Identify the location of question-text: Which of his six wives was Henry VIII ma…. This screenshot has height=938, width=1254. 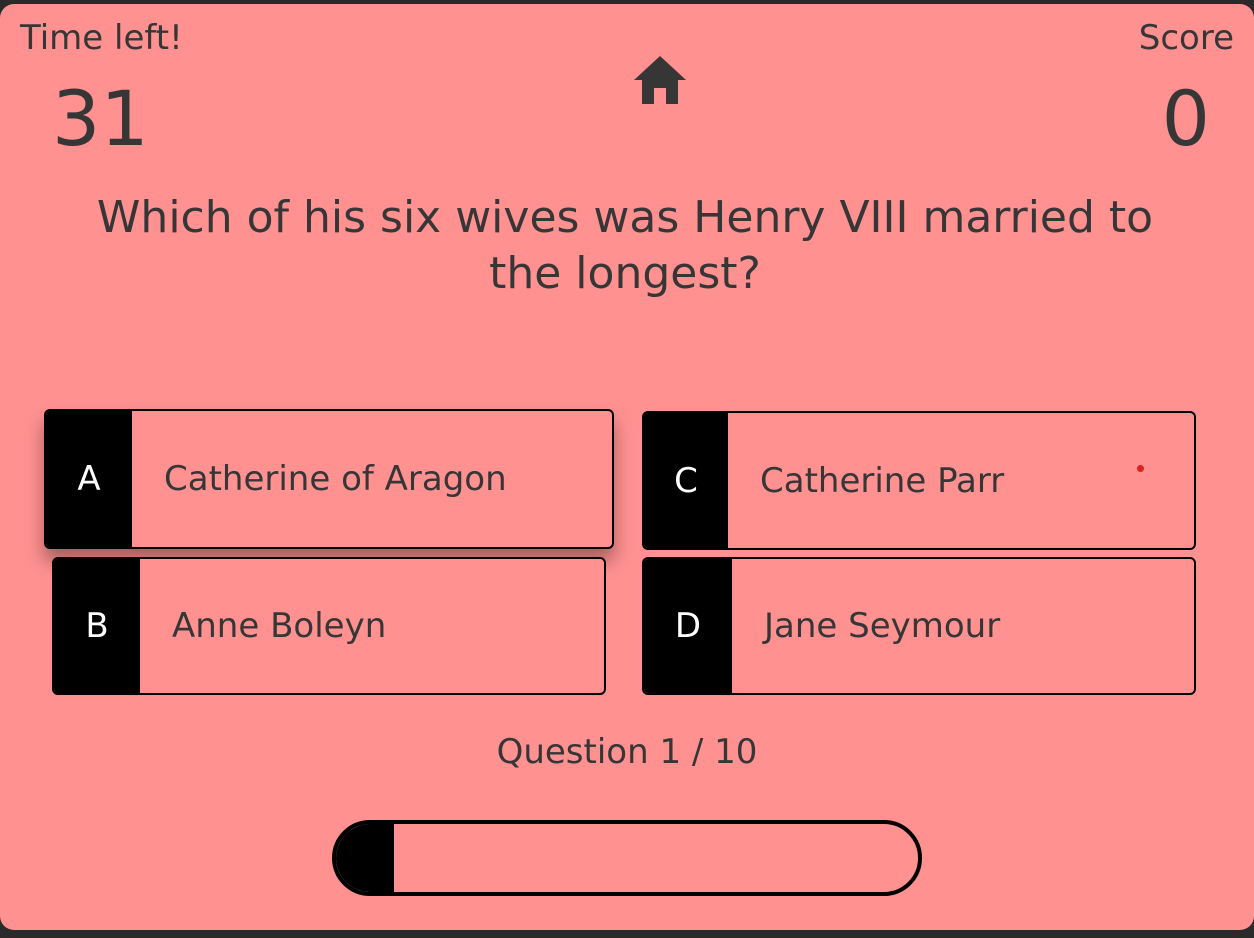
(625, 245).